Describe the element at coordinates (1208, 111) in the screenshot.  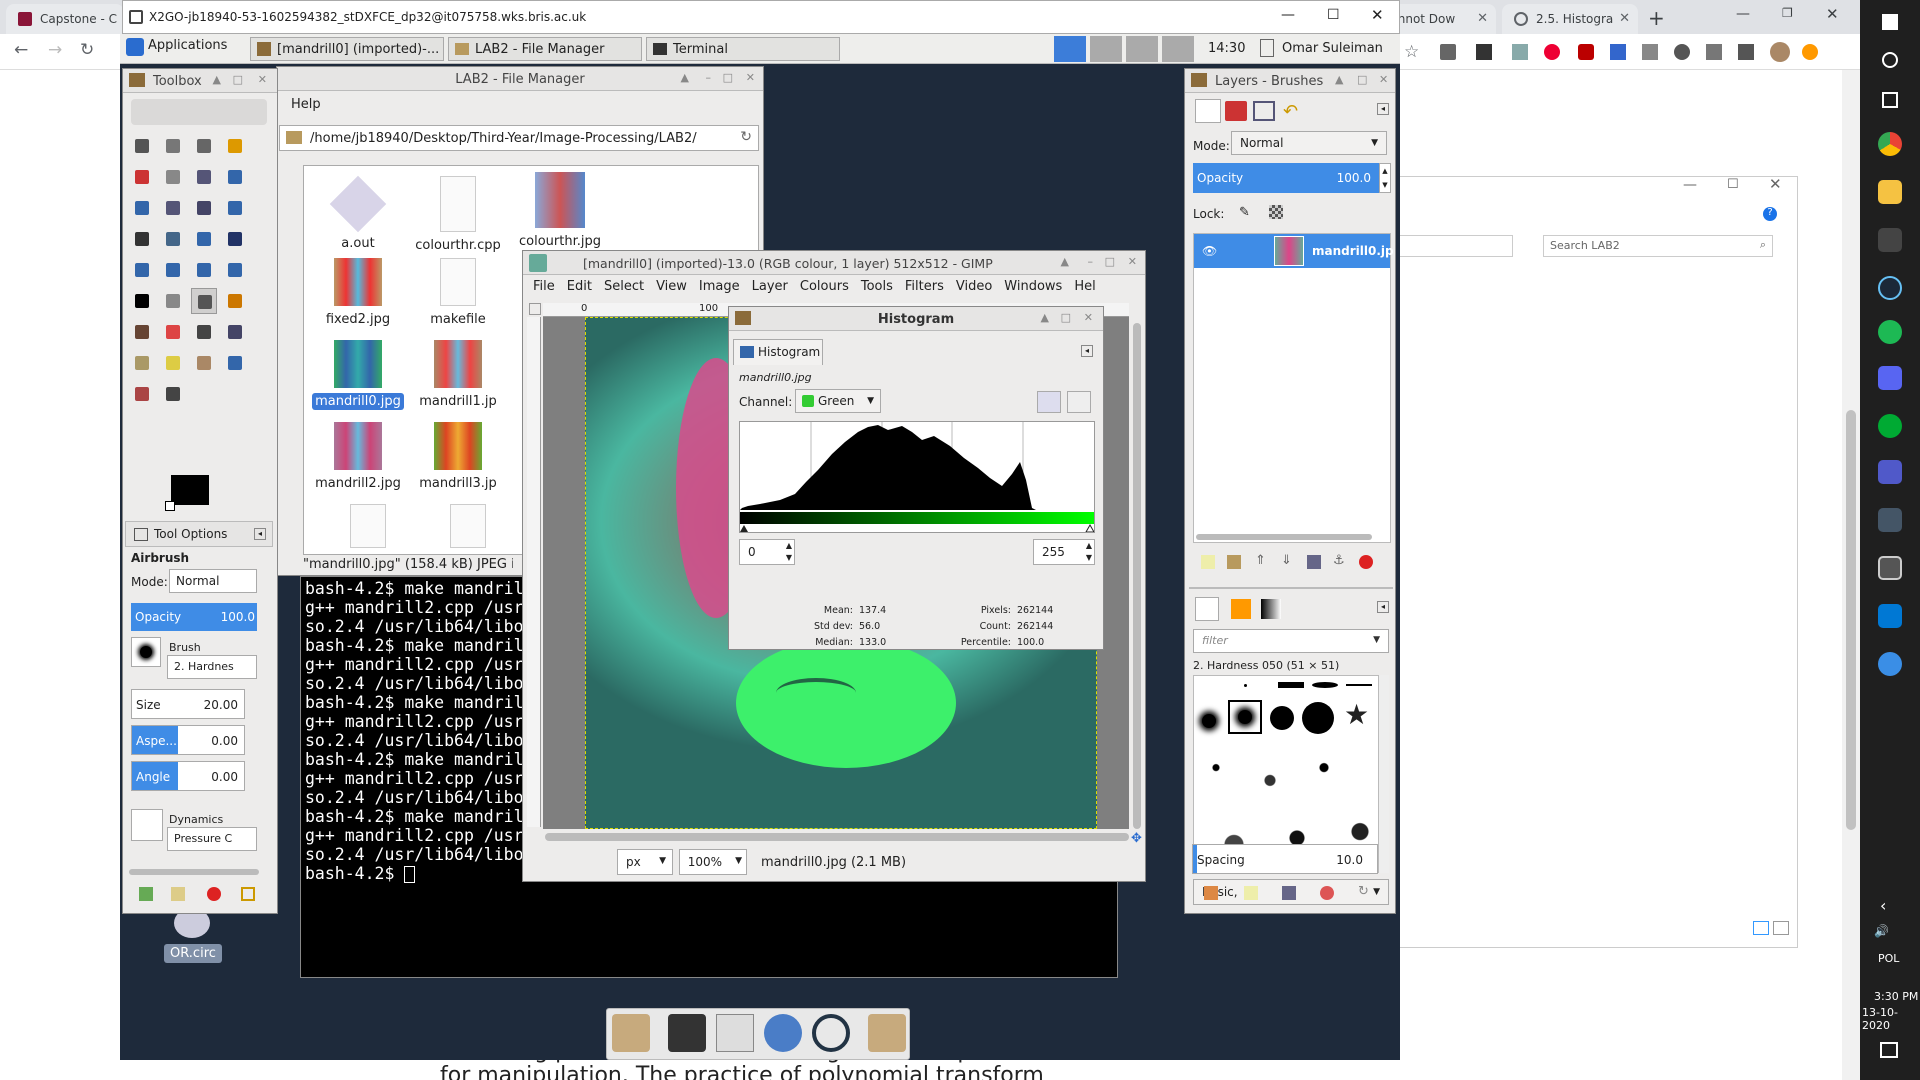
I see `layers-tab-icon` at that location.